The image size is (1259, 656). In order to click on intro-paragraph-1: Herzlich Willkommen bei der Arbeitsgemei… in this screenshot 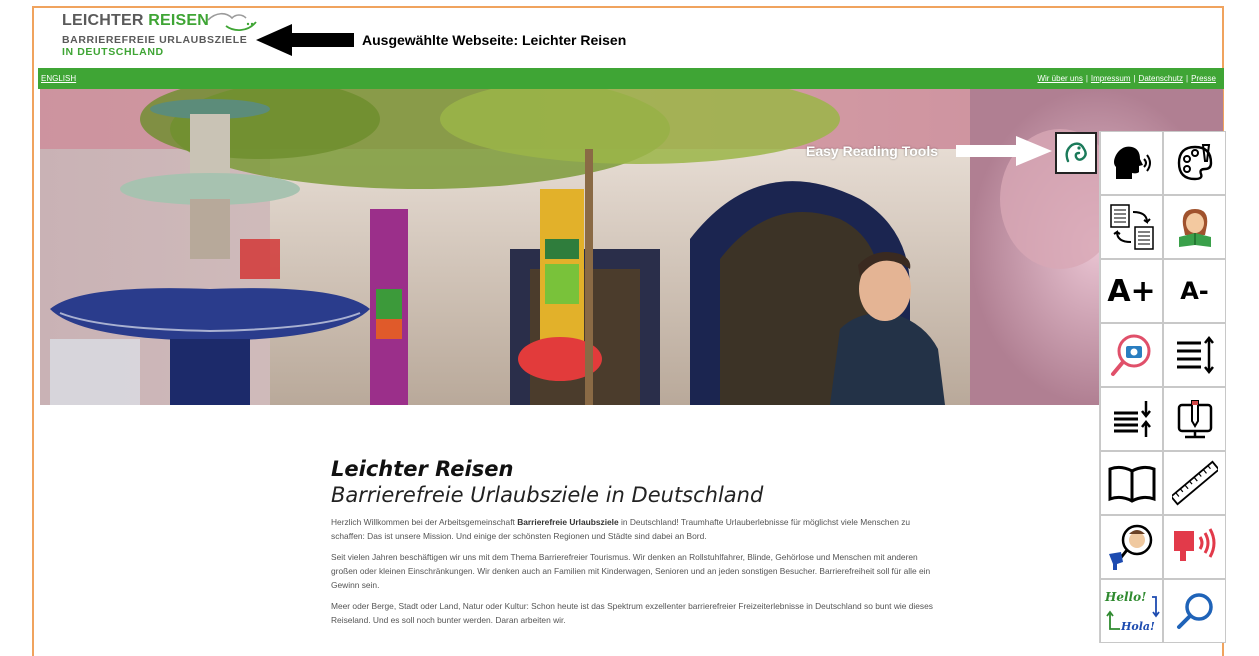, I will do `click(621, 529)`.